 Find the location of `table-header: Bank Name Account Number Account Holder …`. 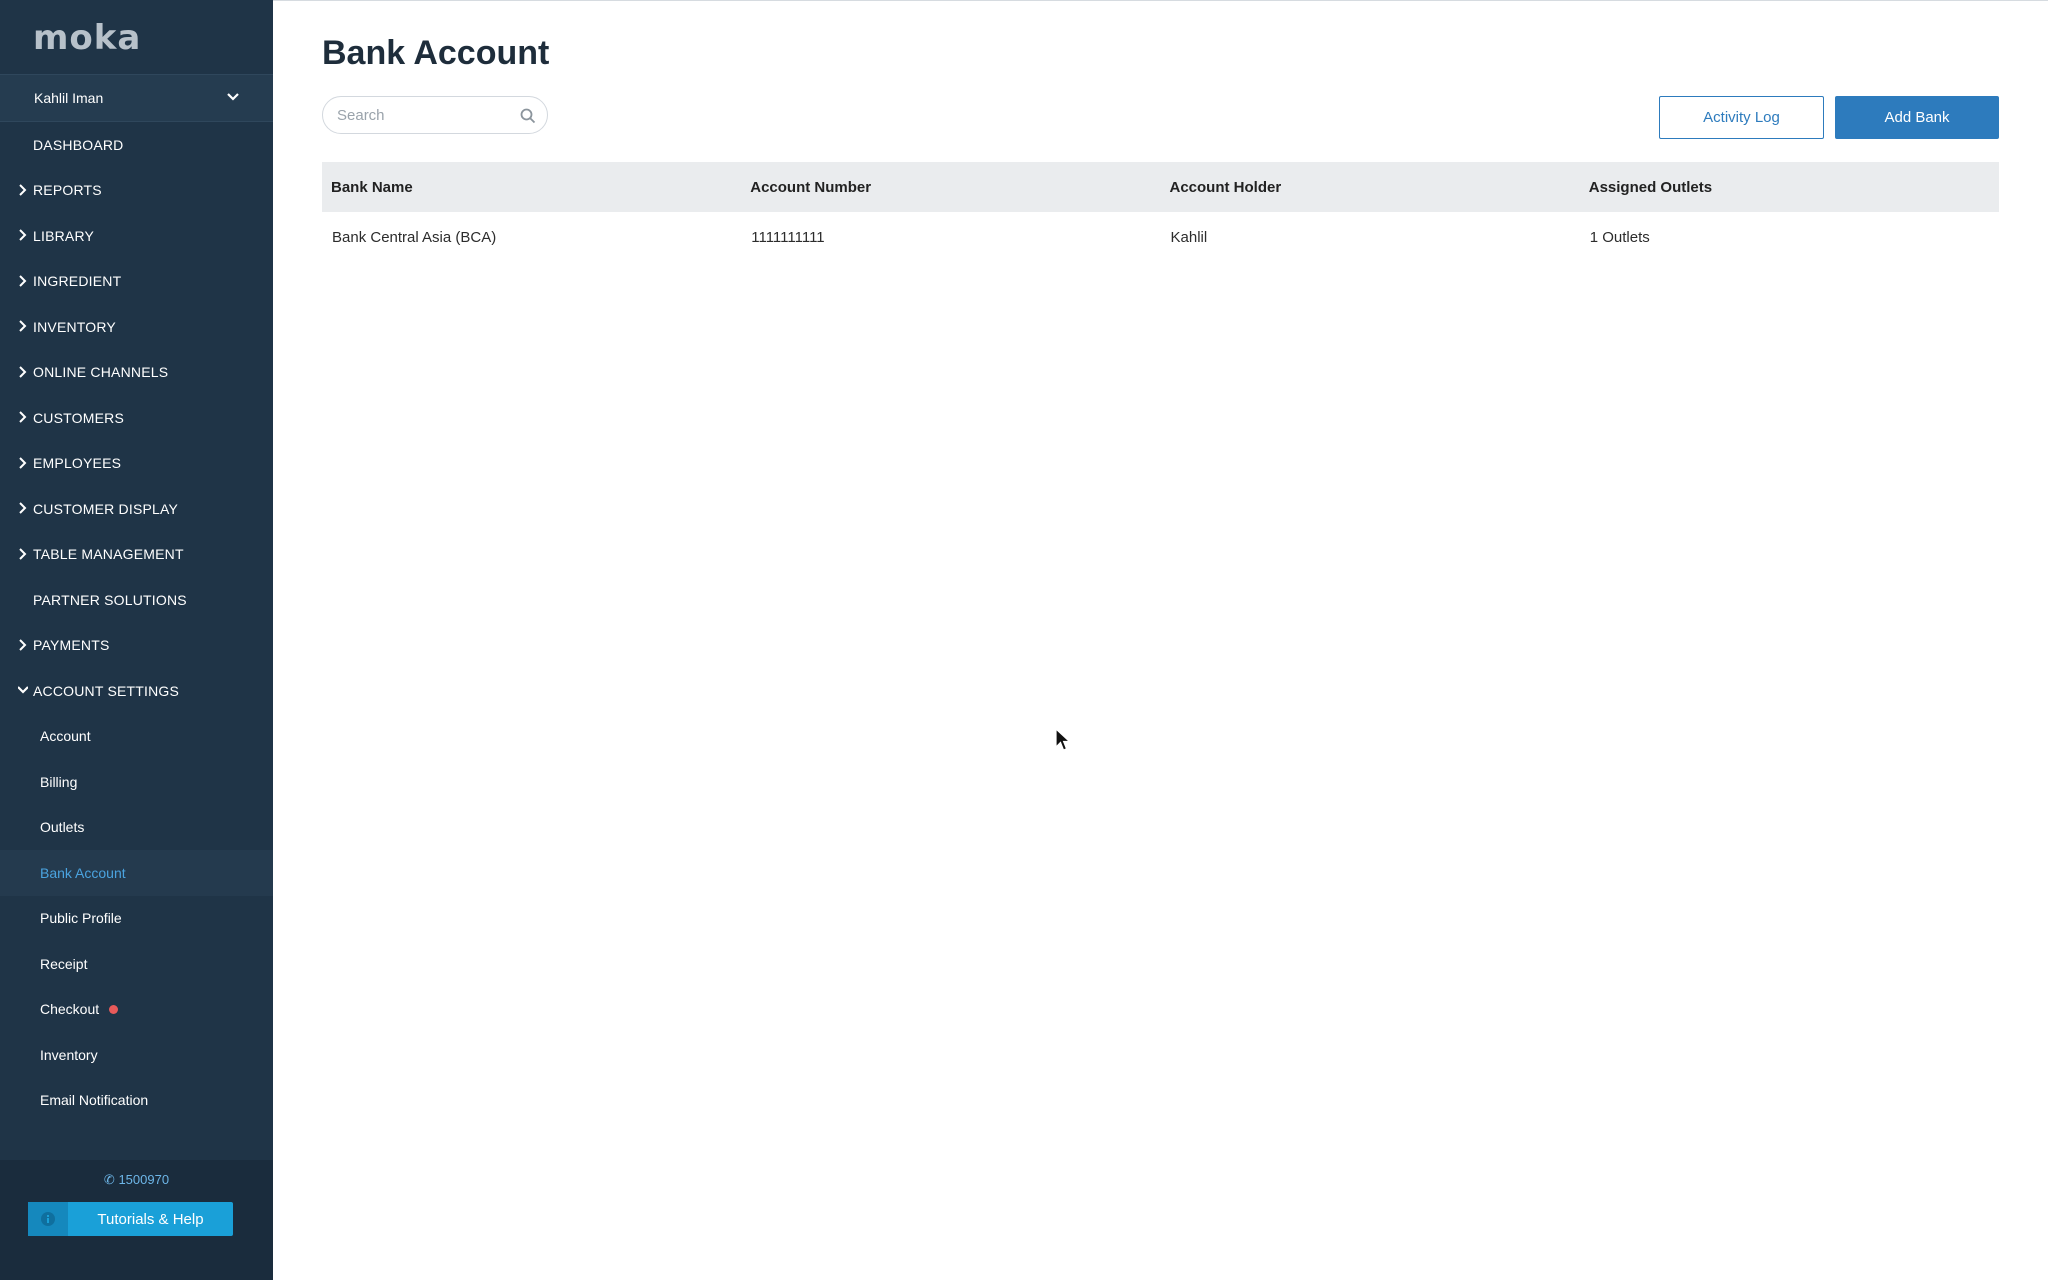

table-header: Bank Name Account Number Account Holder … is located at coordinates (1160, 187).